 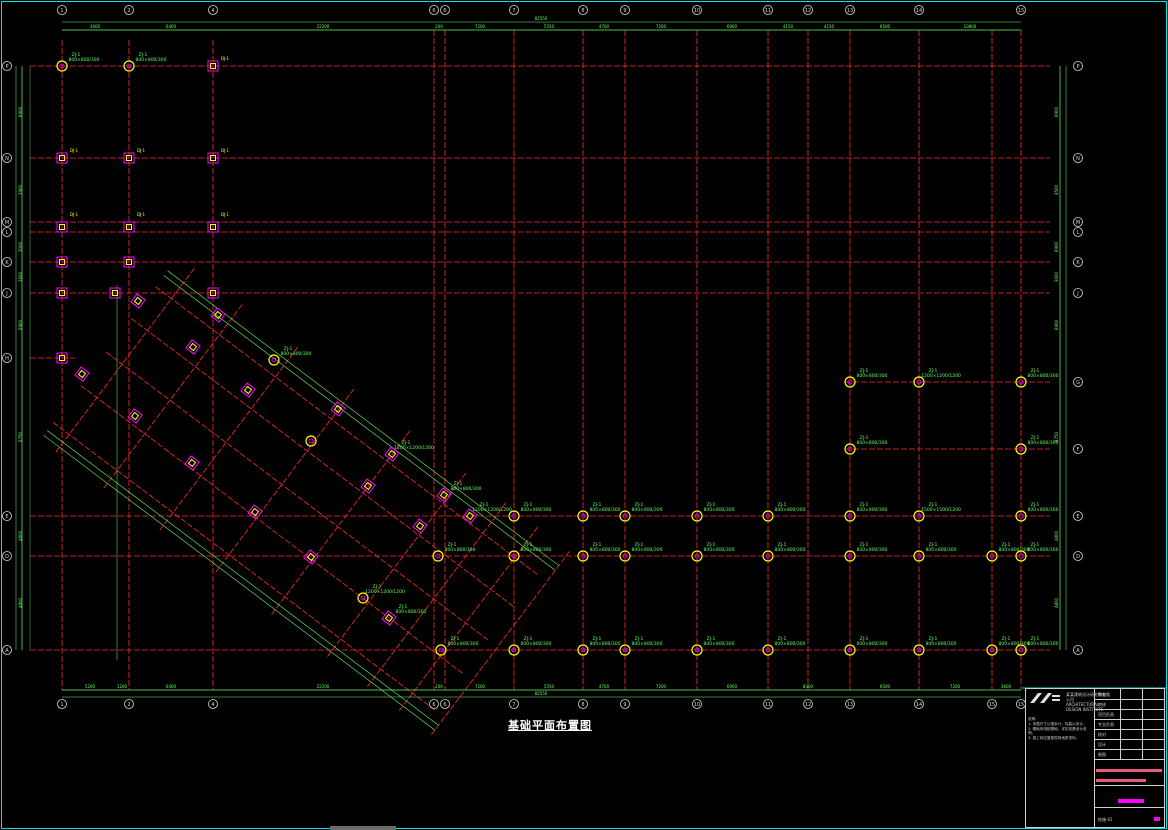 What do you see at coordinates (6, 294) in the screenshot?
I see `left-axis-bubble-label: J` at bounding box center [6, 294].